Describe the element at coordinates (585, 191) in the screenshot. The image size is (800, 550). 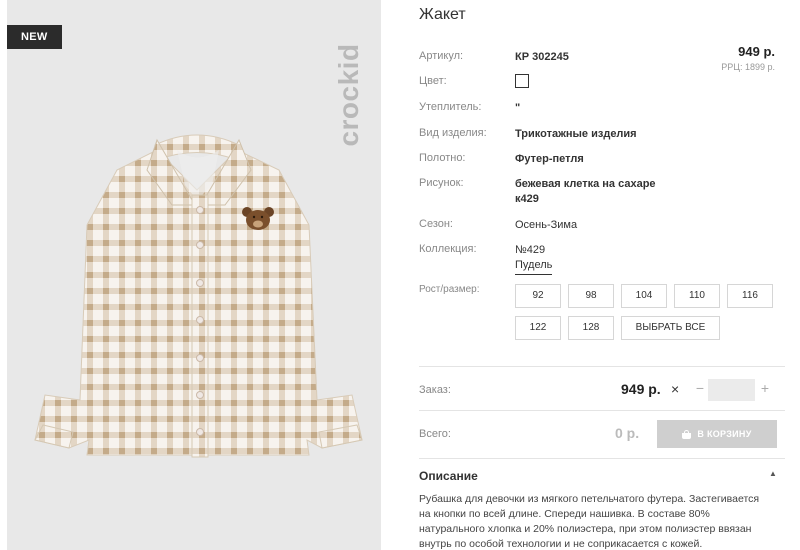
I see `spec-value: бежевая клетка на сахаре к429` at that location.